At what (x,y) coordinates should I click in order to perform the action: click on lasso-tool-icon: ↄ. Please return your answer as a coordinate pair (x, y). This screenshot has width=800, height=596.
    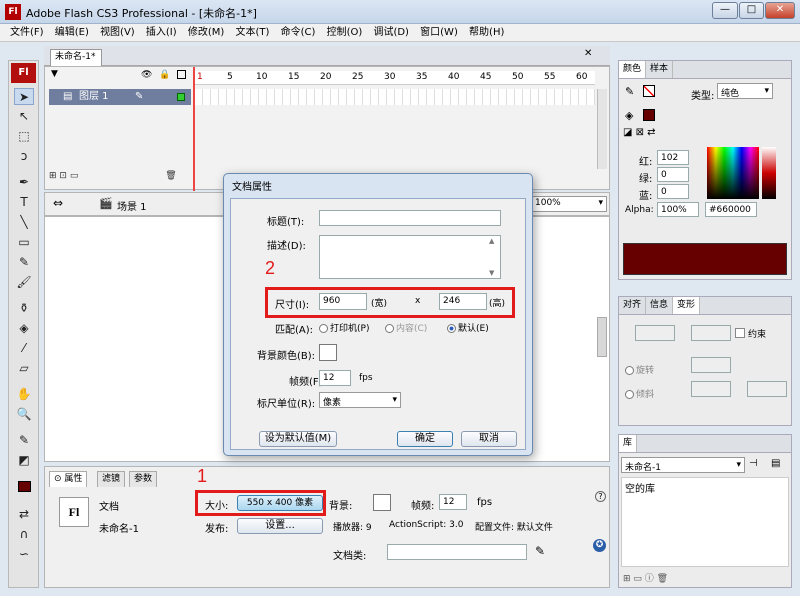
    Looking at the image, I should click on (24, 156).